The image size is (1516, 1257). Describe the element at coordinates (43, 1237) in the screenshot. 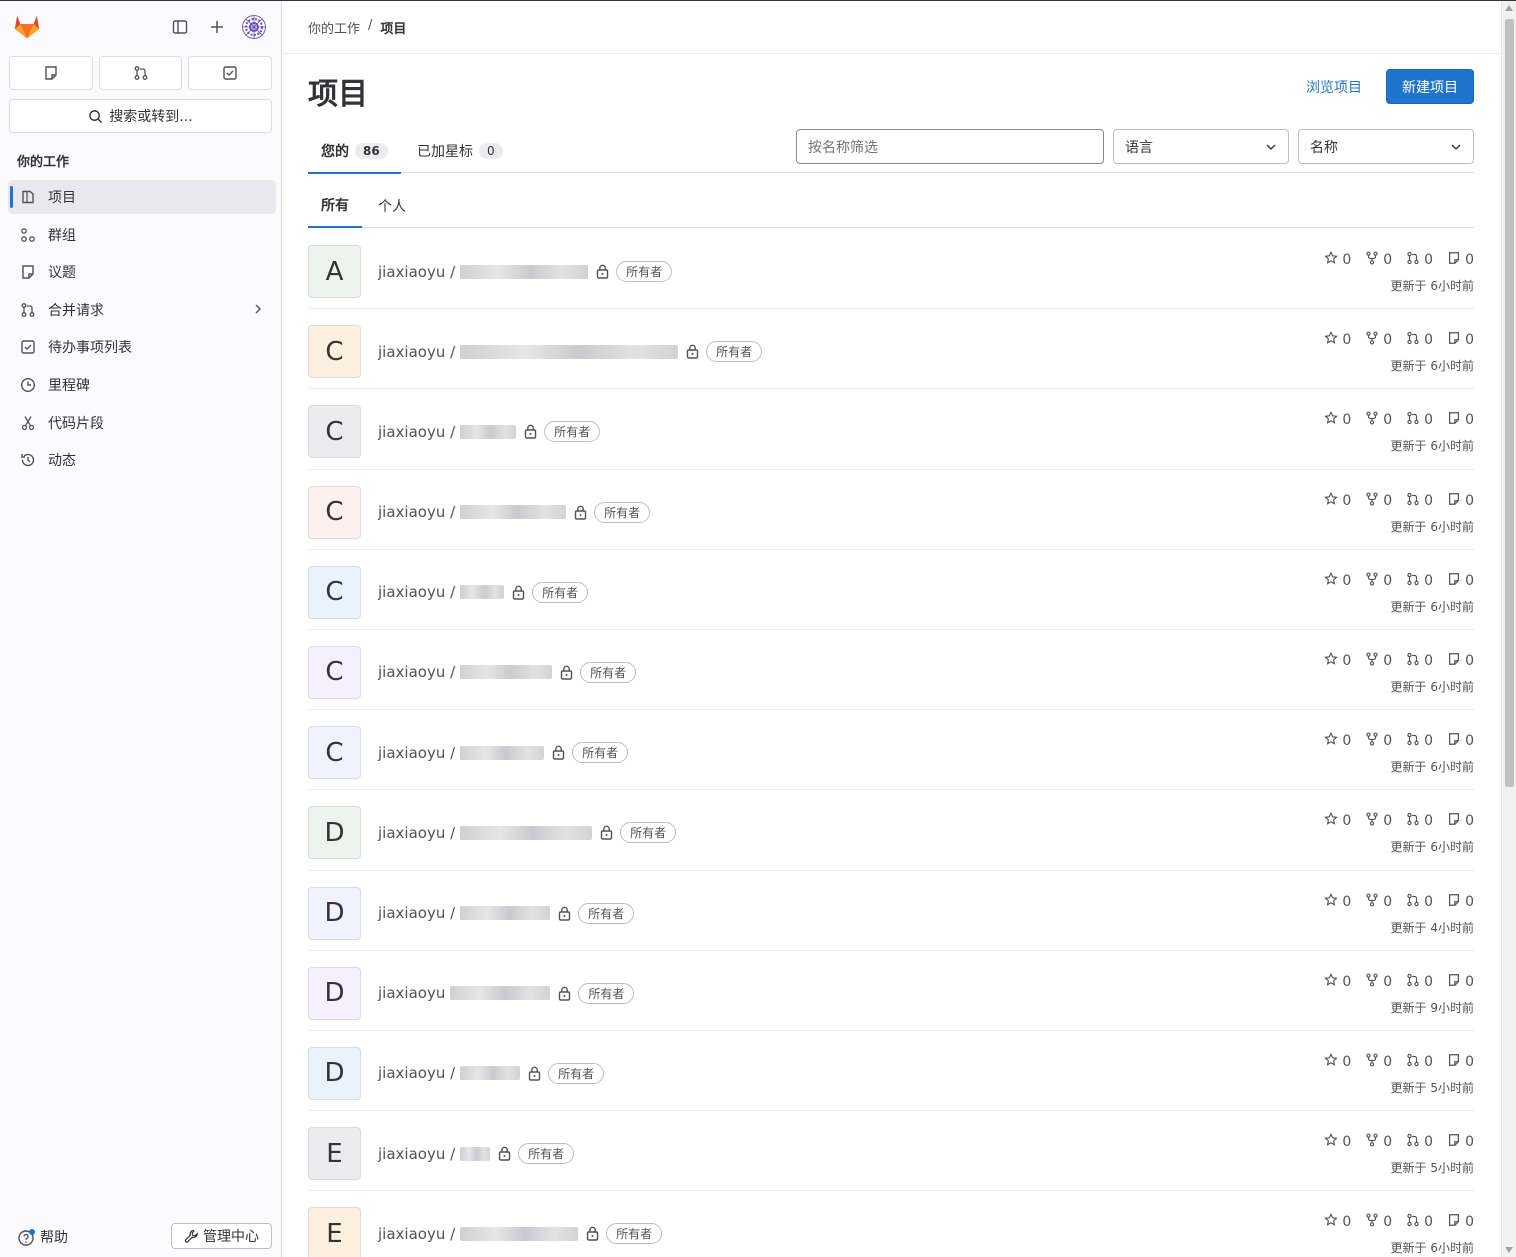

I see `help-button: 帮助` at that location.